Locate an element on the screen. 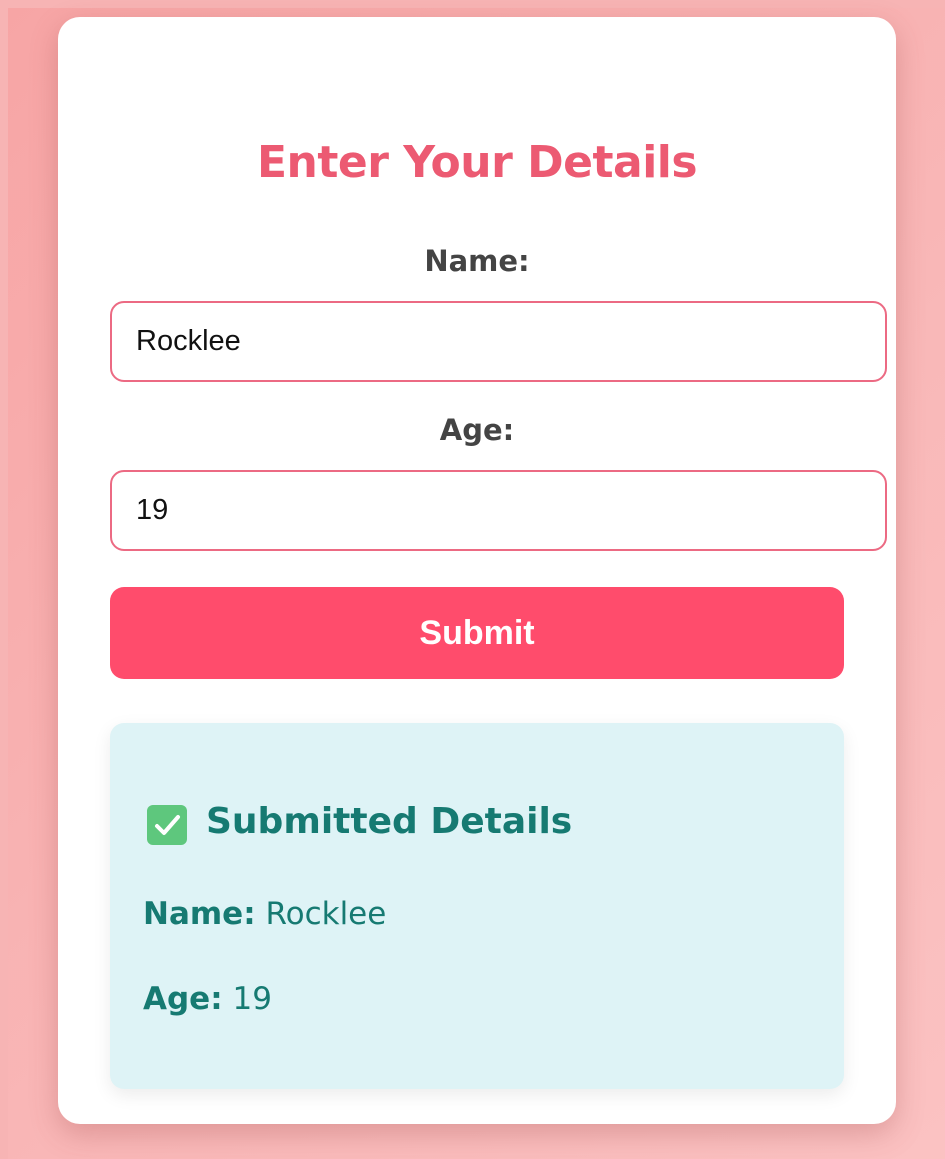 Image resolution: width=945 pixels, height=1159 pixels. submitted-age-row: Age: 19 is located at coordinates (207, 999).